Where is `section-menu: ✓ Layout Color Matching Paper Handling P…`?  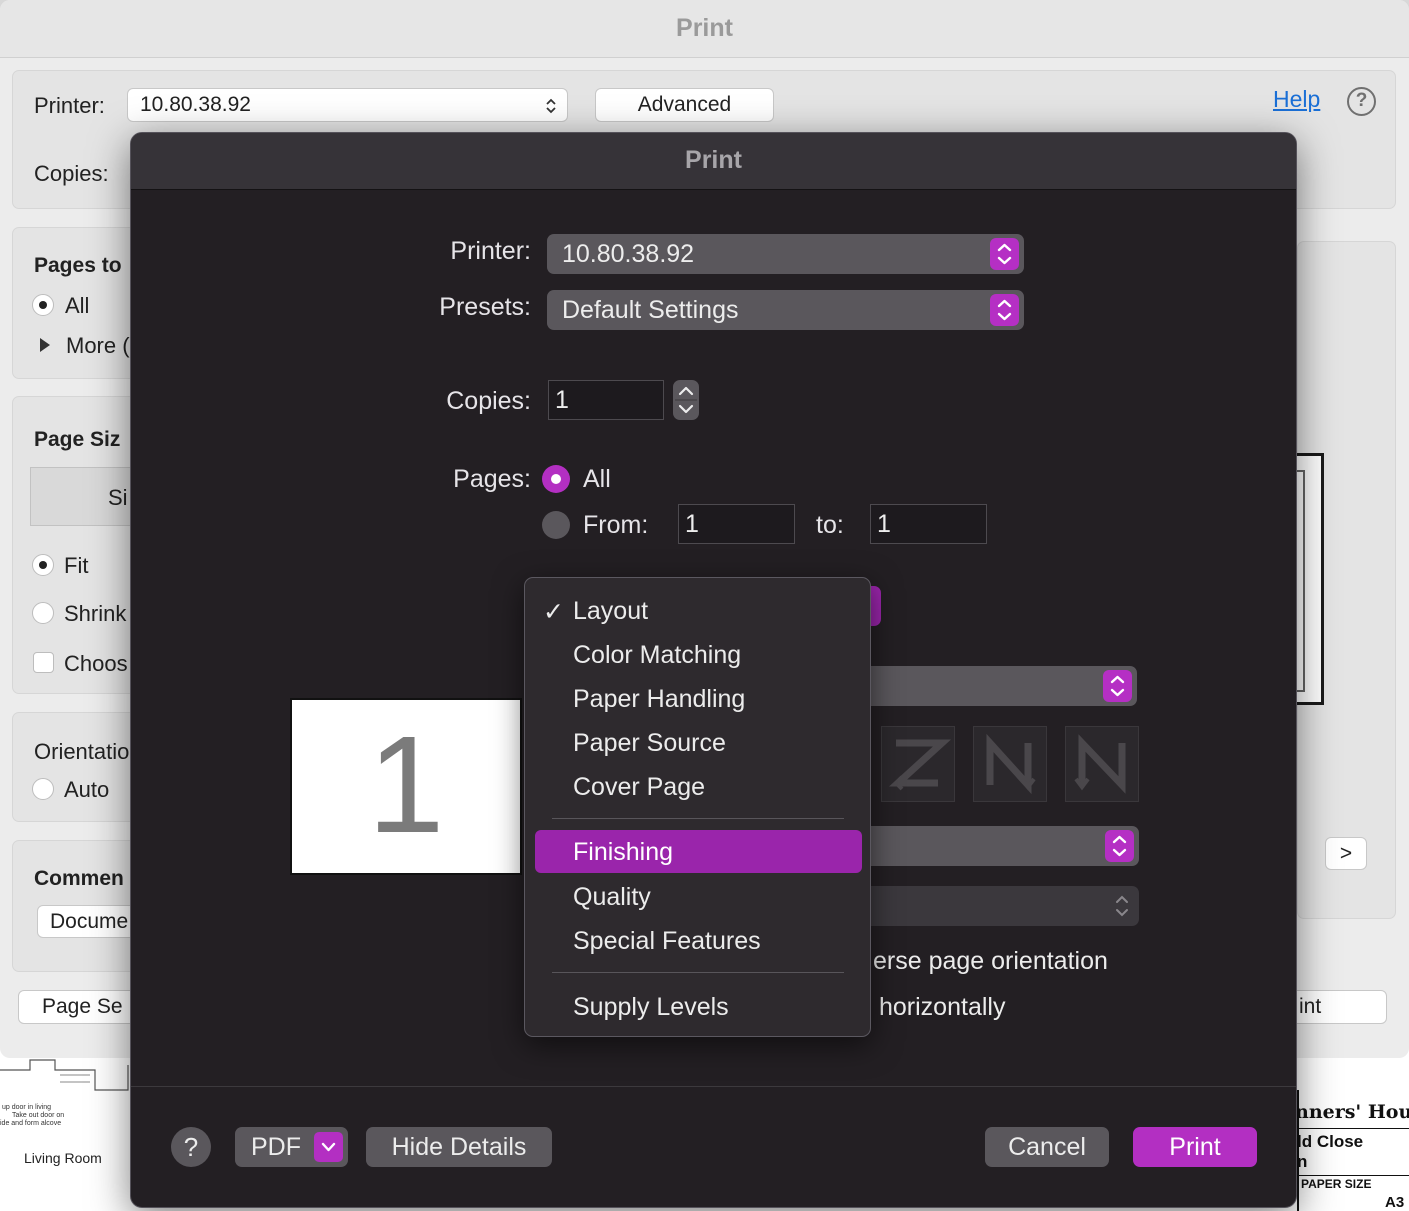
section-menu: ✓ Layout Color Matching Paper Handling P… is located at coordinates (697, 807).